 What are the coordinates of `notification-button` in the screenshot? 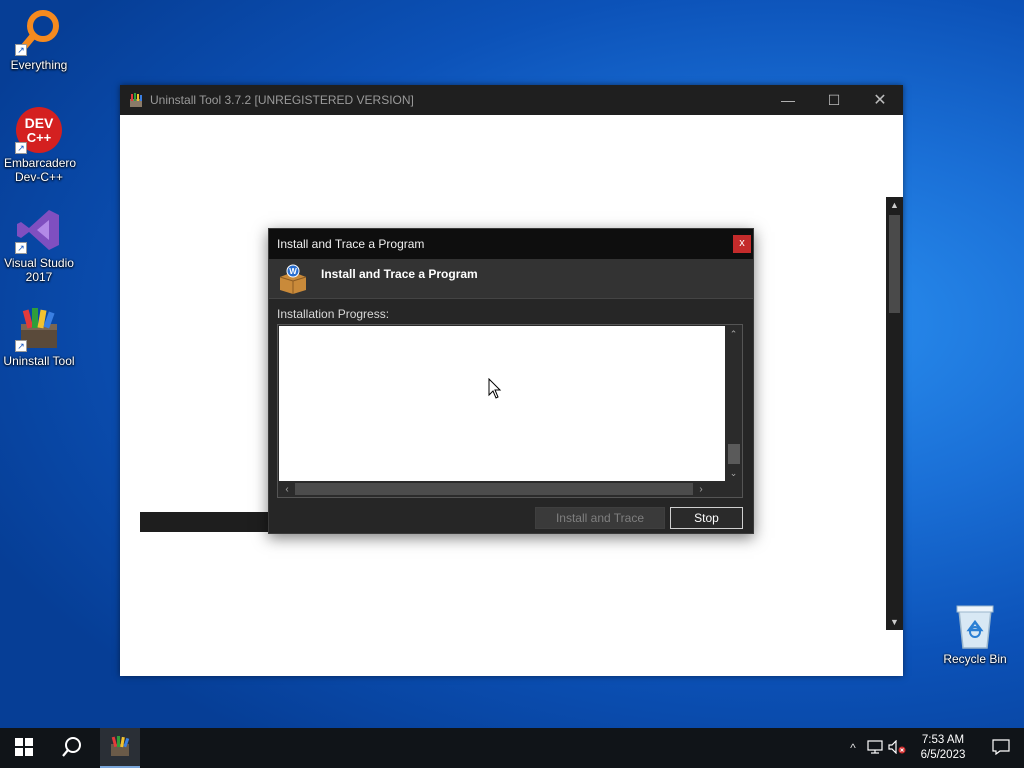 It's located at (1001, 748).